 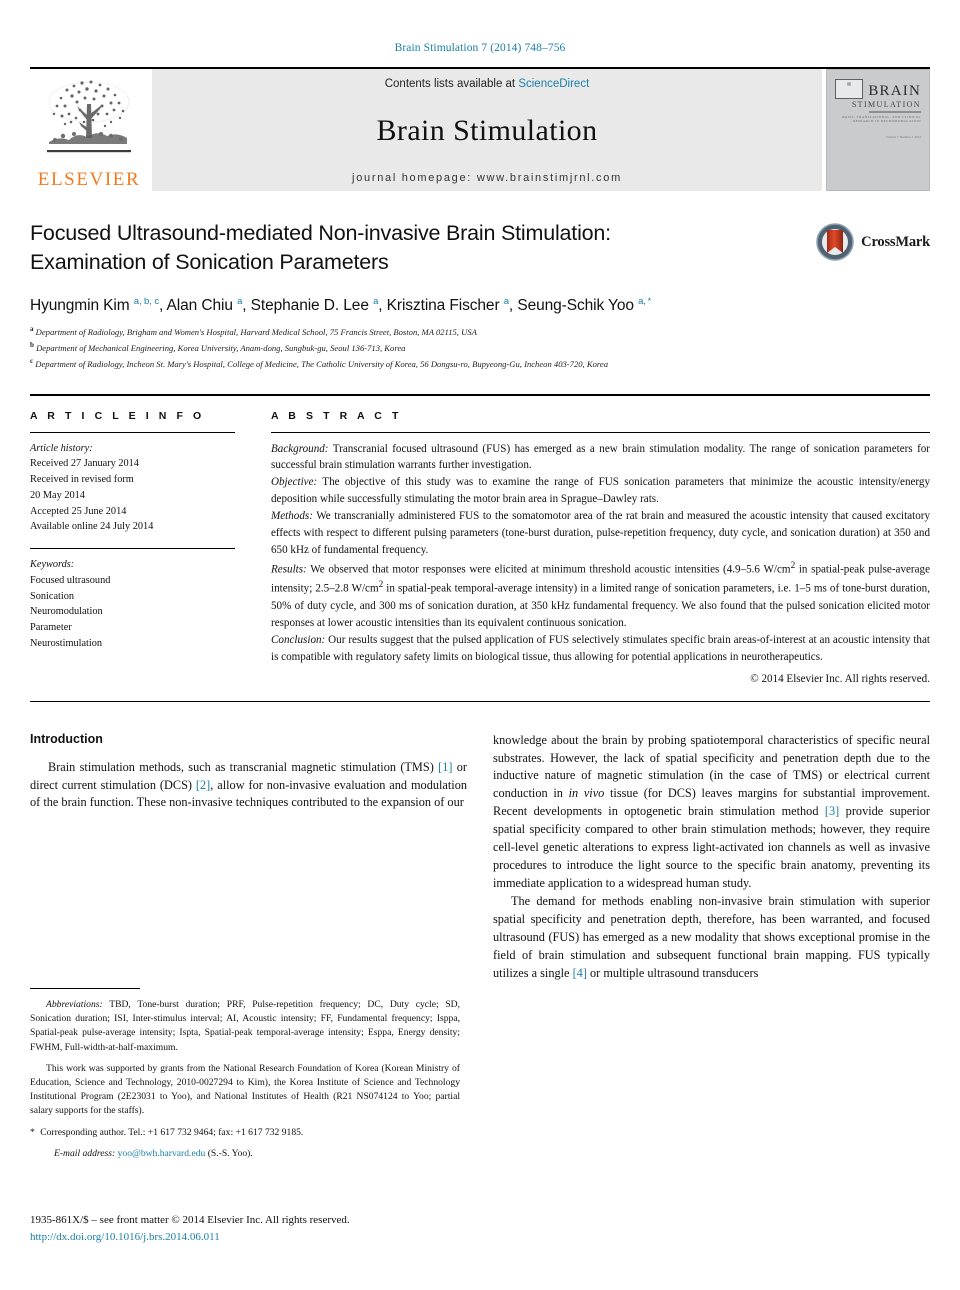 I want to click on intro-right2-text-b: or multiple ultrasound transducers, so click(x=672, y=972).